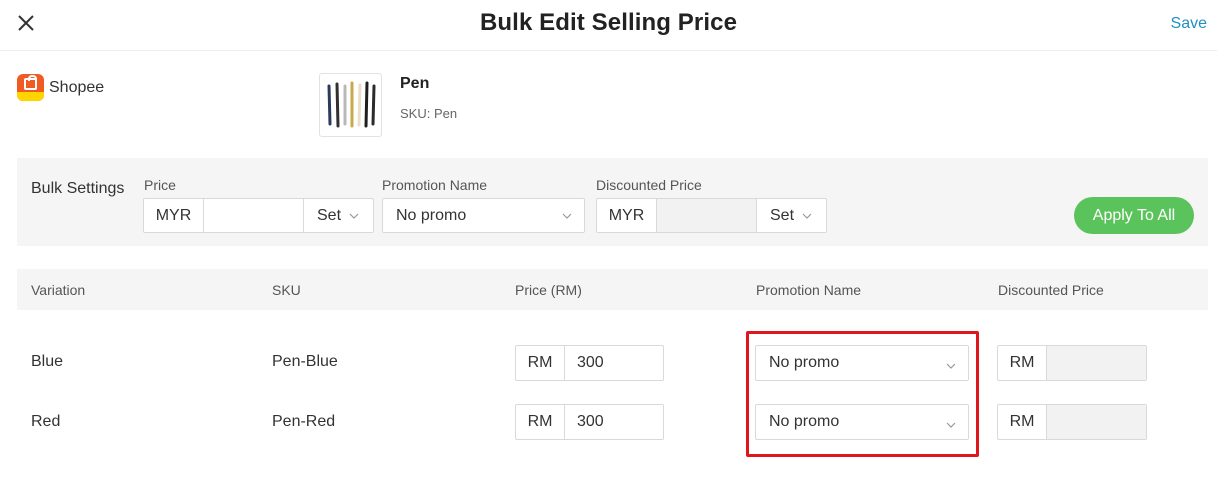 The height and width of the screenshot is (482, 1217). Describe the element at coordinates (548, 290) in the screenshot. I see `column-price: Price (RM)` at that location.